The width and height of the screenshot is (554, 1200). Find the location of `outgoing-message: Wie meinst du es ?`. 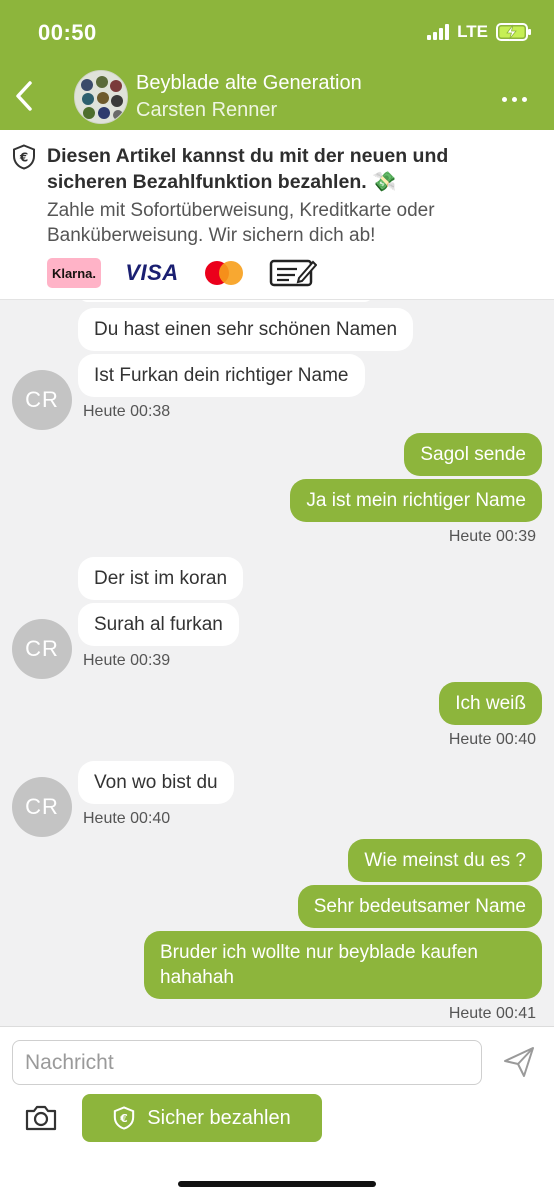

outgoing-message: Wie meinst du es ? is located at coordinates (445, 860).